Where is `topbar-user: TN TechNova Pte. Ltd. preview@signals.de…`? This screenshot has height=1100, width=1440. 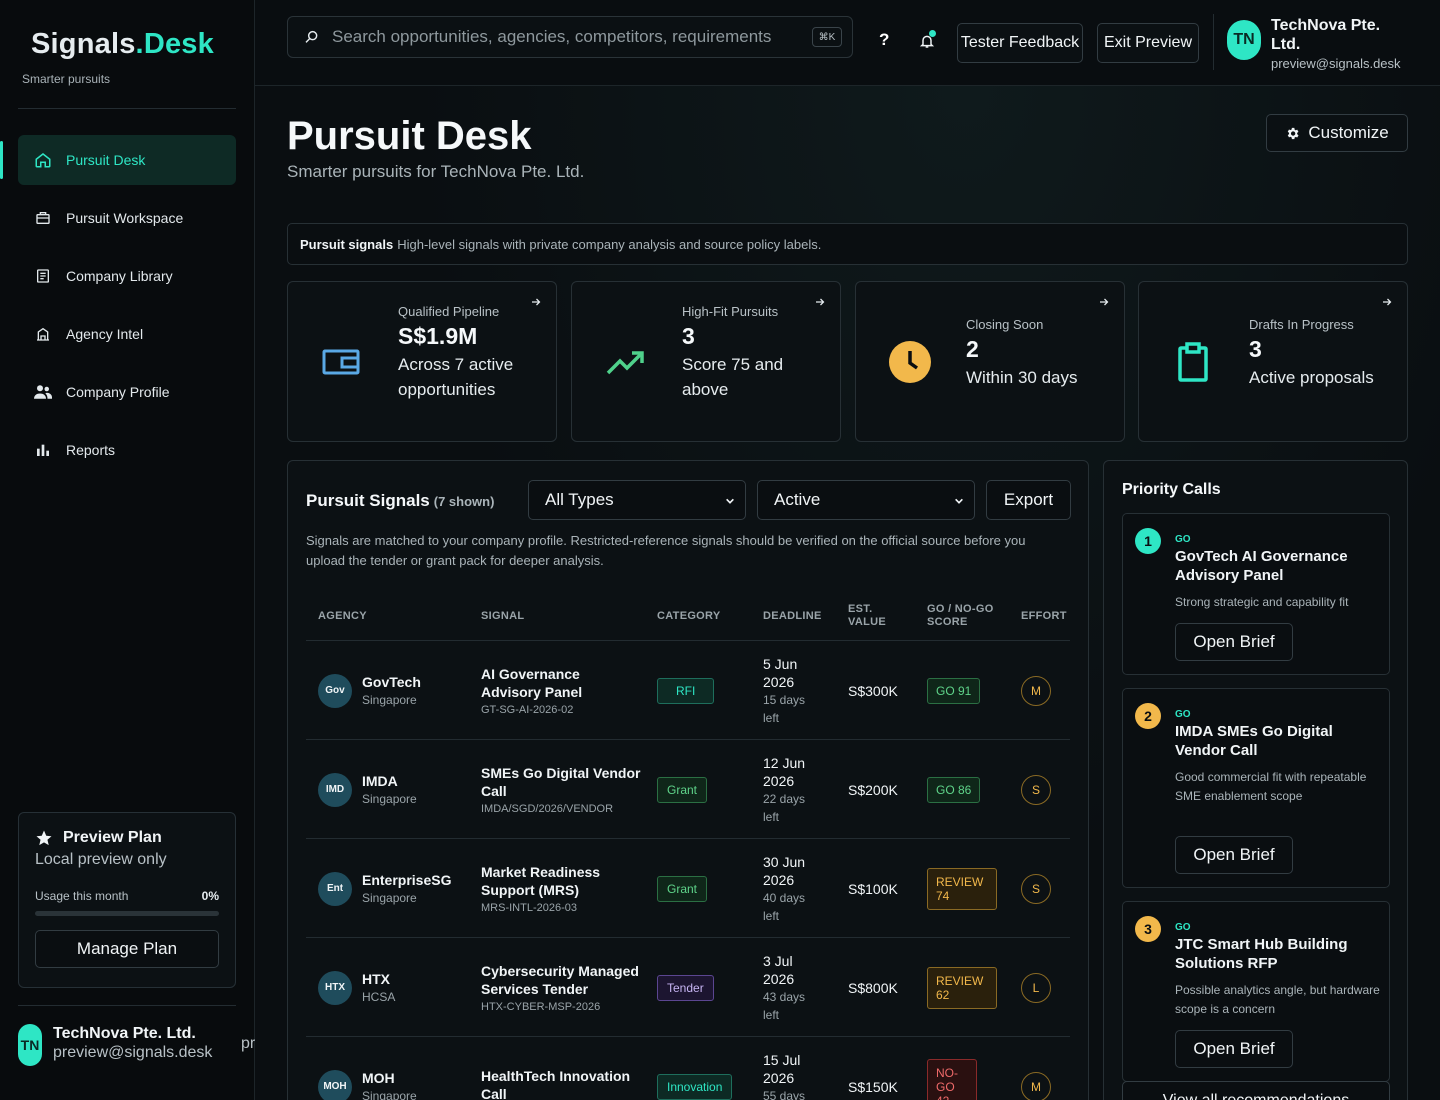 topbar-user: TN TechNova Pte. Ltd. preview@signals.de… is located at coordinates (1314, 43).